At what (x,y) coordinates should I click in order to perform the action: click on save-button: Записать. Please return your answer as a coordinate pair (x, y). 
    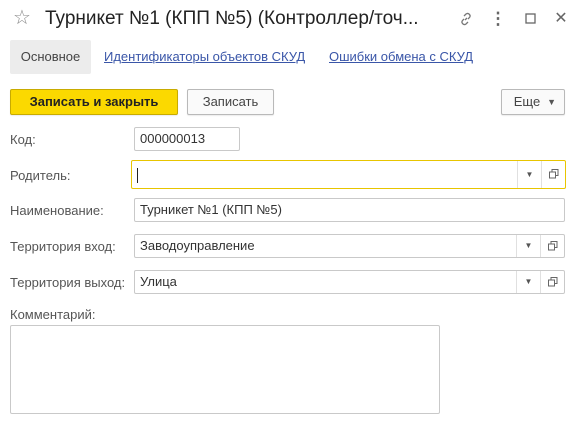
    Looking at the image, I should click on (230, 102).